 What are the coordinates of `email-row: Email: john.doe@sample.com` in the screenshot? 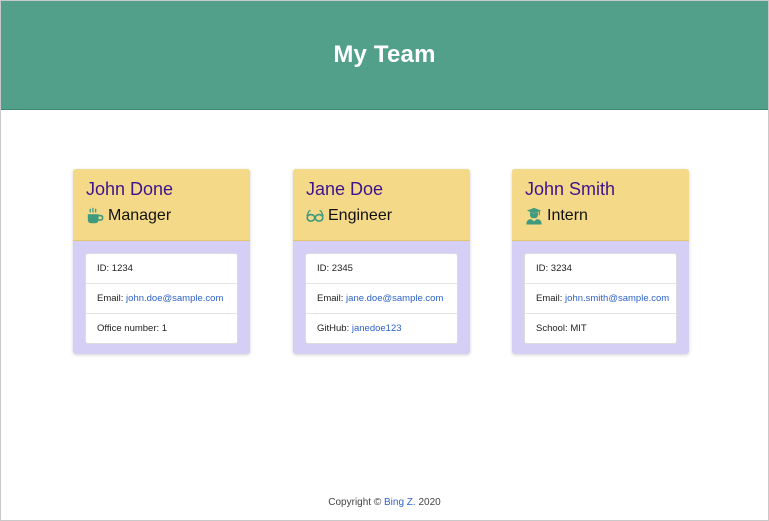 It's located at (161, 299).